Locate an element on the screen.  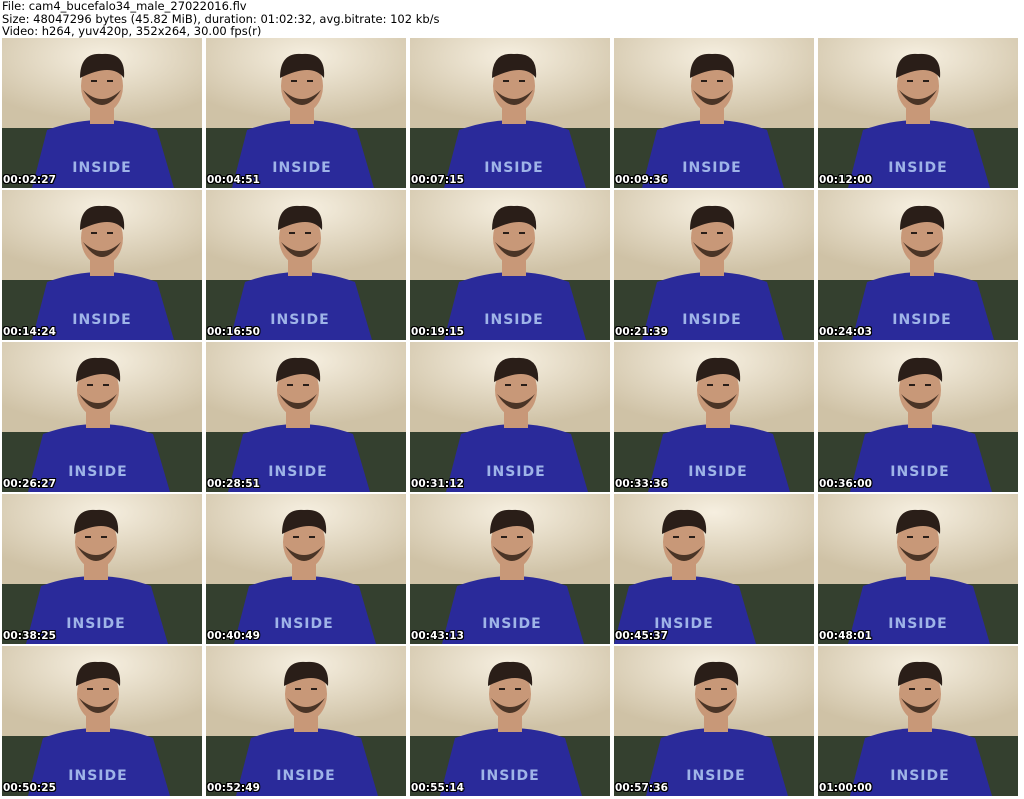
thumbnail-timestamp: 00:21:39 is located at coordinates (642, 332).